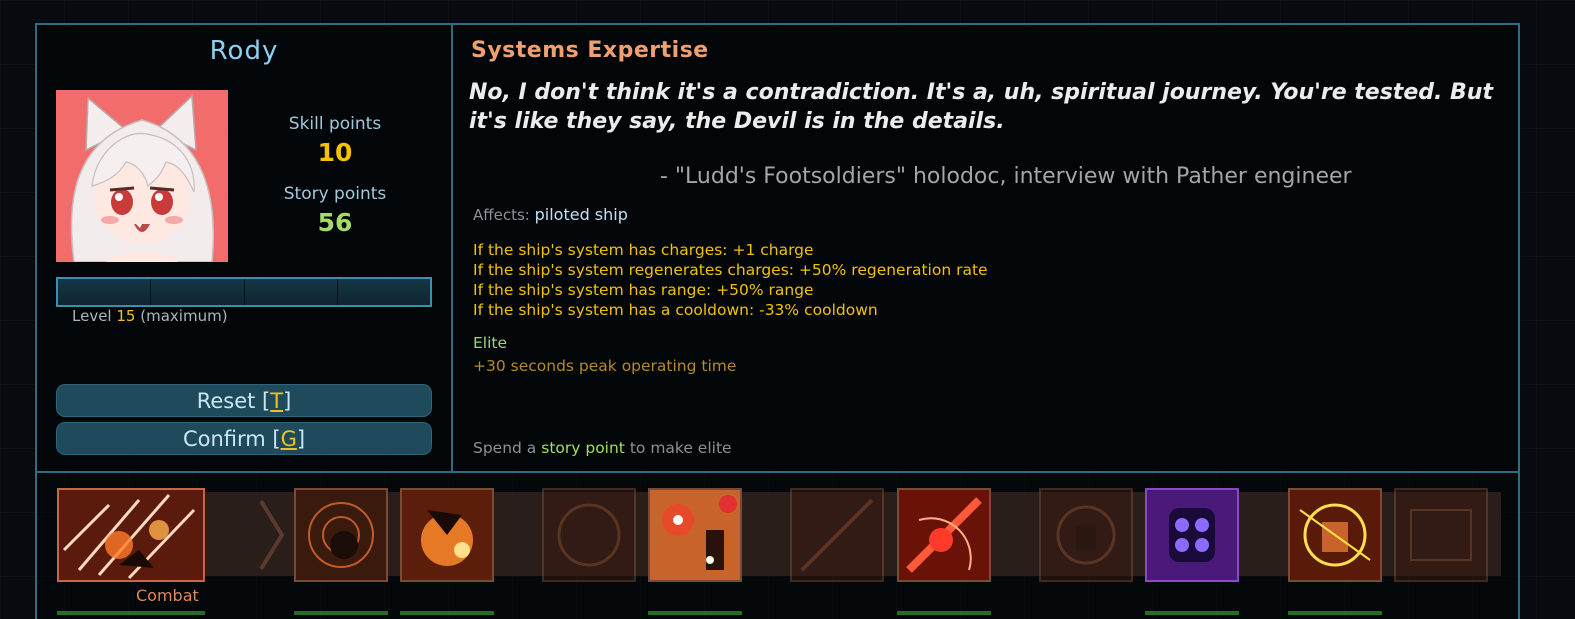 This screenshot has width=1575, height=619. What do you see at coordinates (447, 535) in the screenshot?
I see `skill-icon-combat-endurance` at bounding box center [447, 535].